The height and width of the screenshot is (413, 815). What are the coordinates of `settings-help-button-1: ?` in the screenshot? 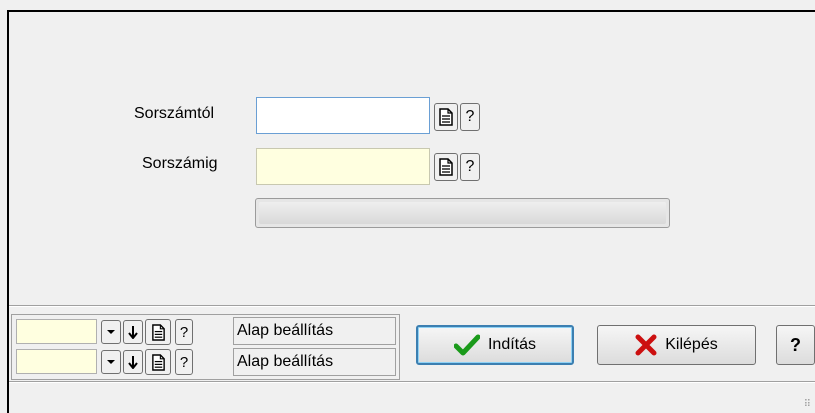 It's located at (184, 332).